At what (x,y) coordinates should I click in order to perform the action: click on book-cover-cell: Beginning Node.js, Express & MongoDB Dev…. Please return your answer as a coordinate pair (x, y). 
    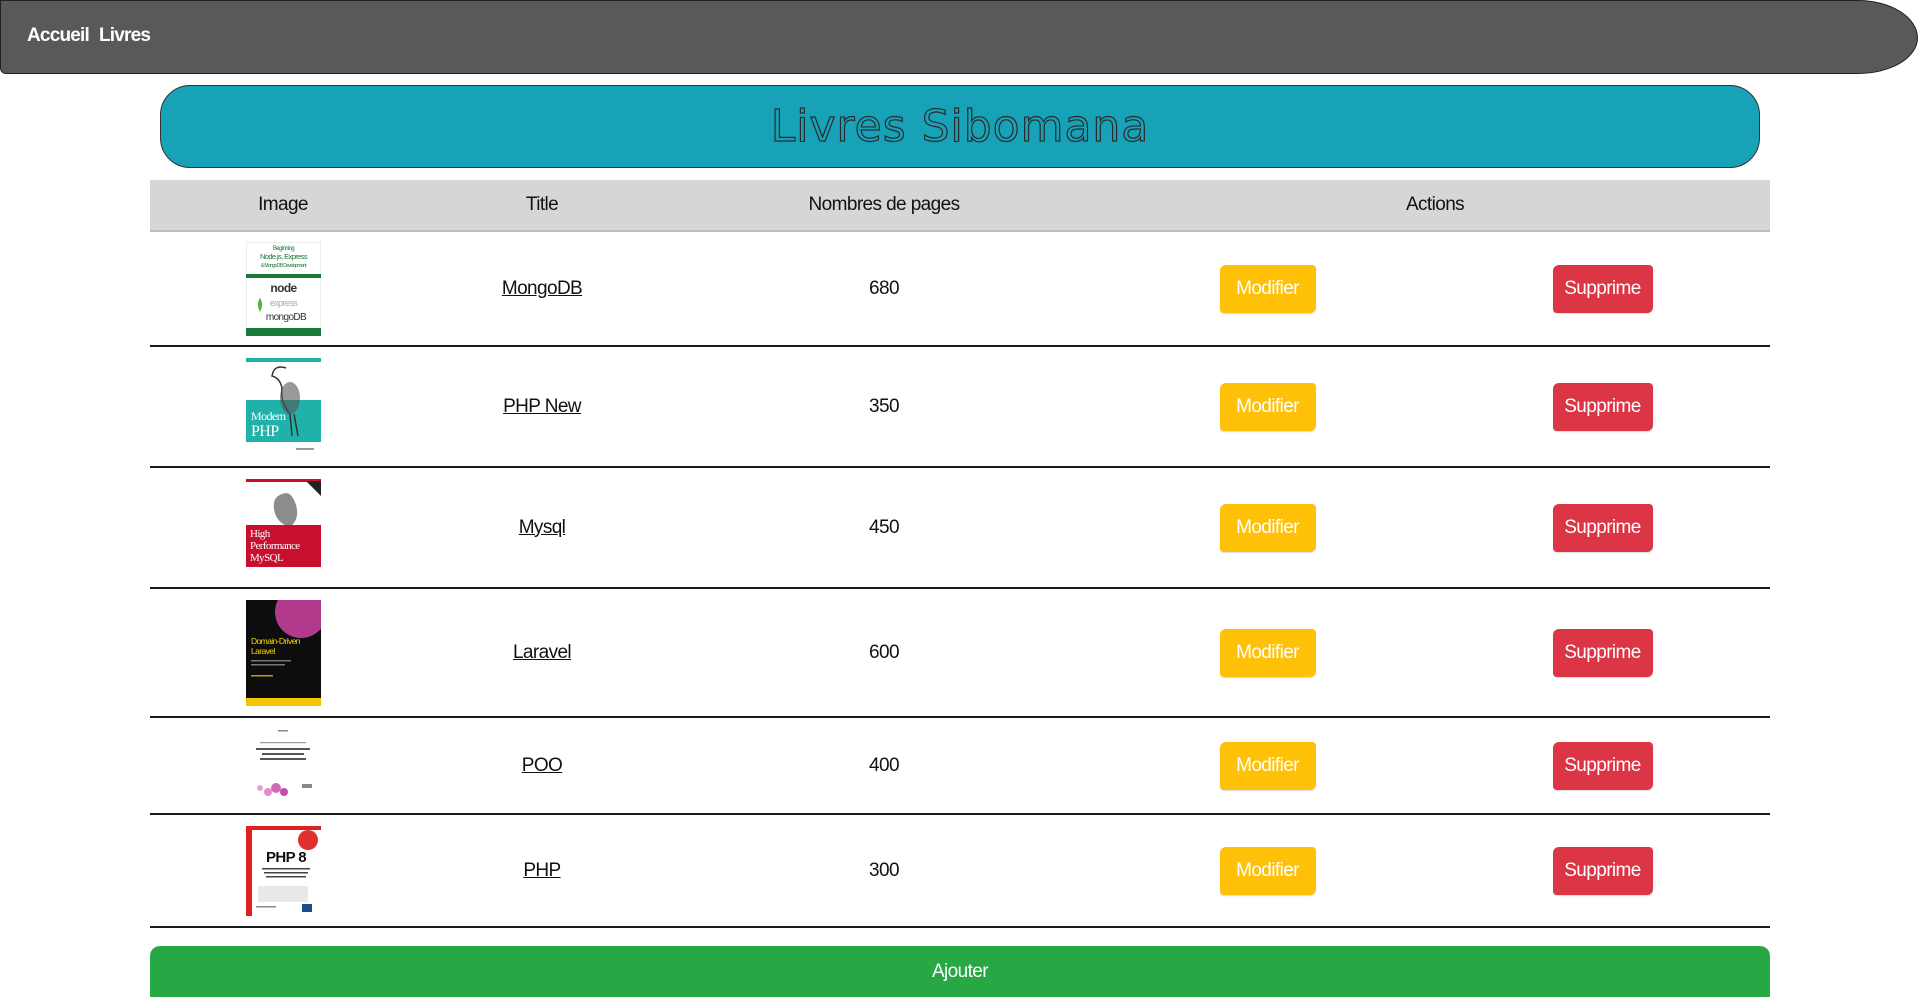
    Looking at the image, I should click on (283, 289).